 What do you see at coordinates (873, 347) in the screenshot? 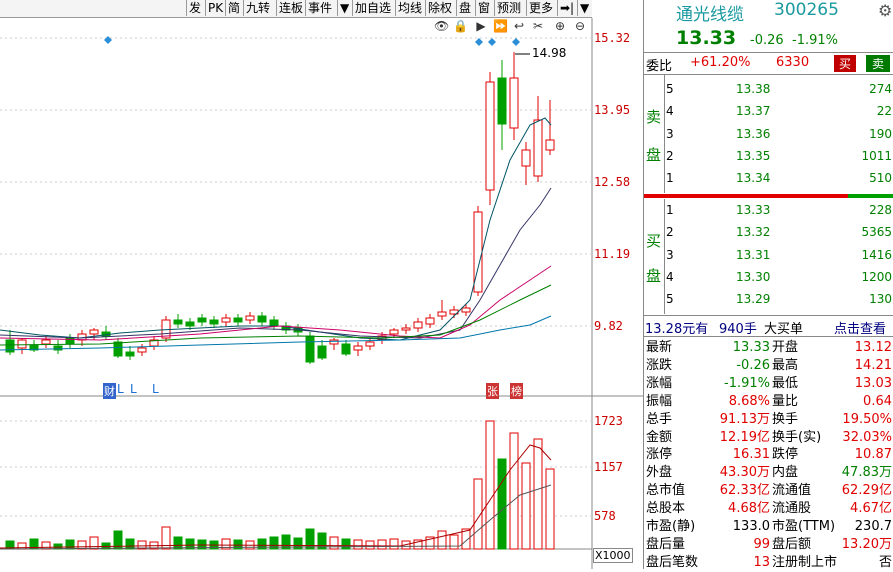
I see `stat-value: 13.12` at bounding box center [873, 347].